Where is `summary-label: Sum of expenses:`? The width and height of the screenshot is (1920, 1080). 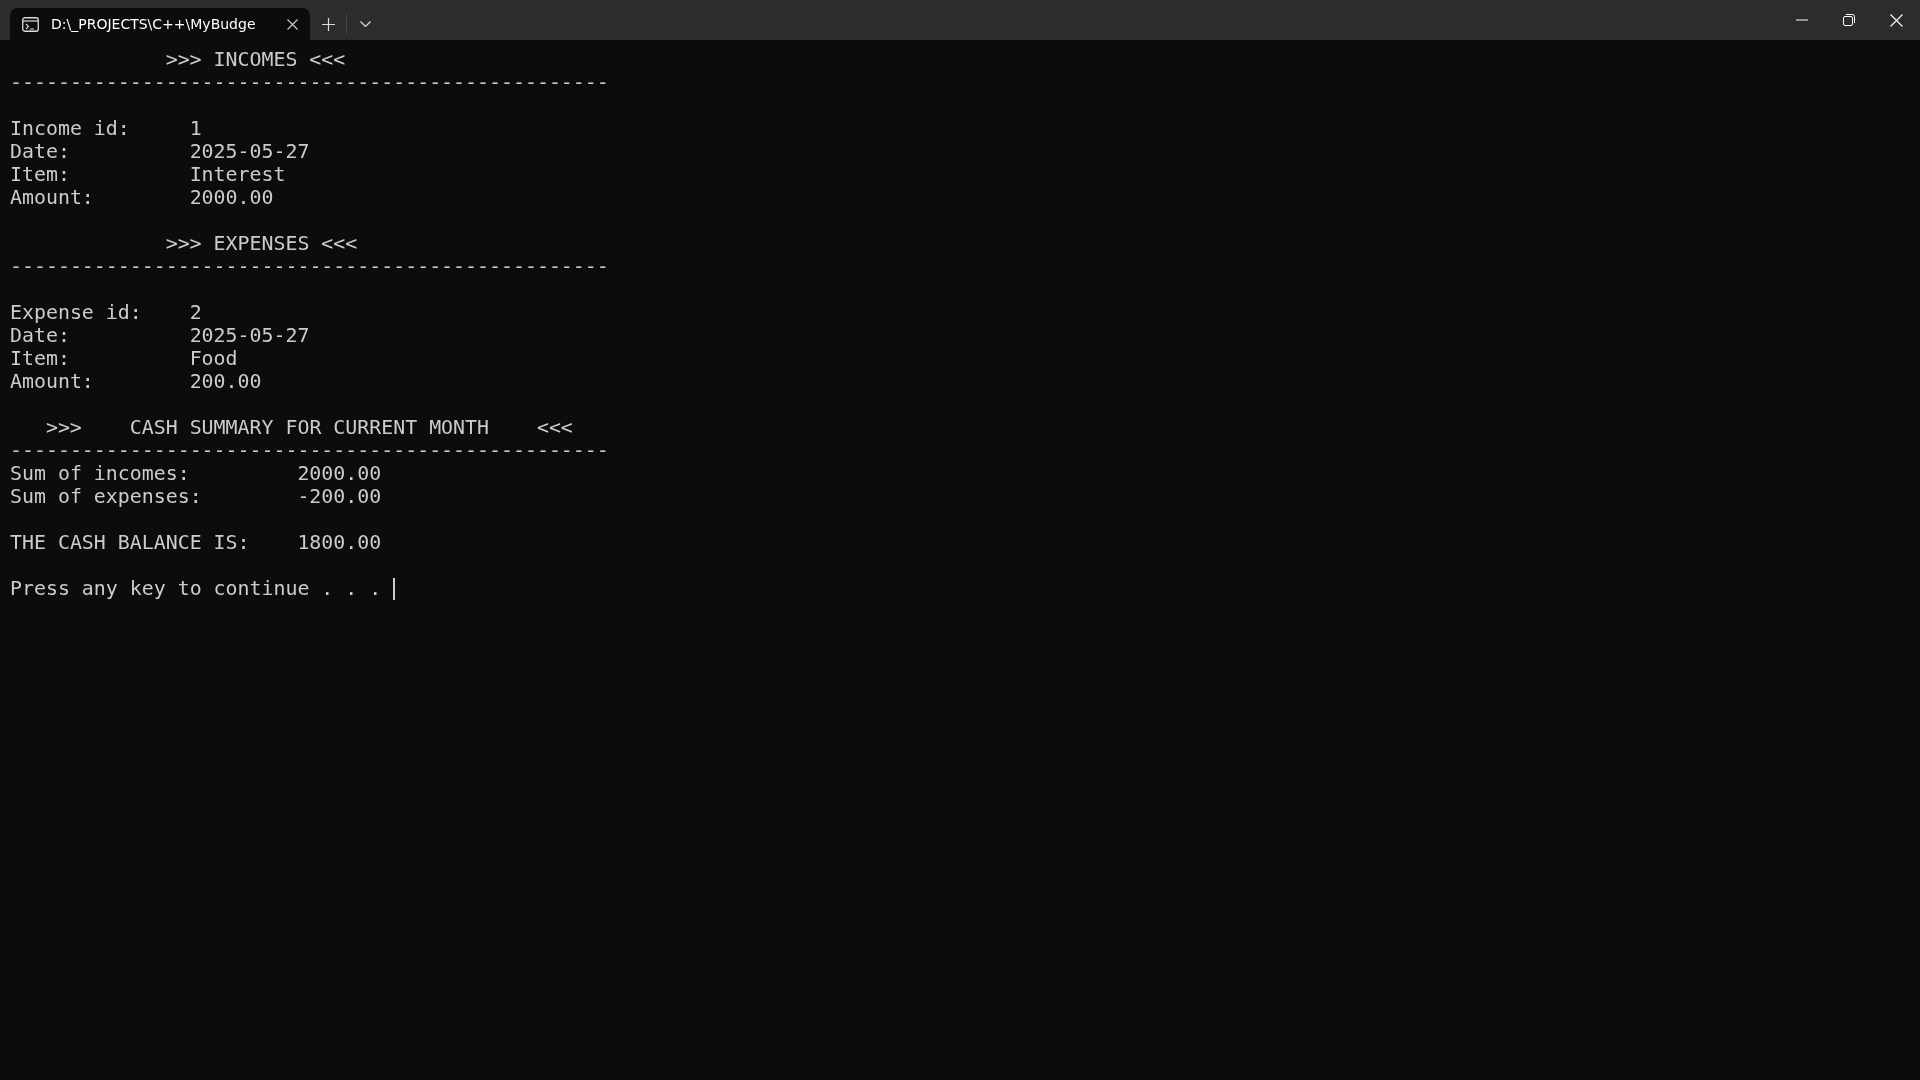 summary-label: Sum of expenses: is located at coordinates (106, 496).